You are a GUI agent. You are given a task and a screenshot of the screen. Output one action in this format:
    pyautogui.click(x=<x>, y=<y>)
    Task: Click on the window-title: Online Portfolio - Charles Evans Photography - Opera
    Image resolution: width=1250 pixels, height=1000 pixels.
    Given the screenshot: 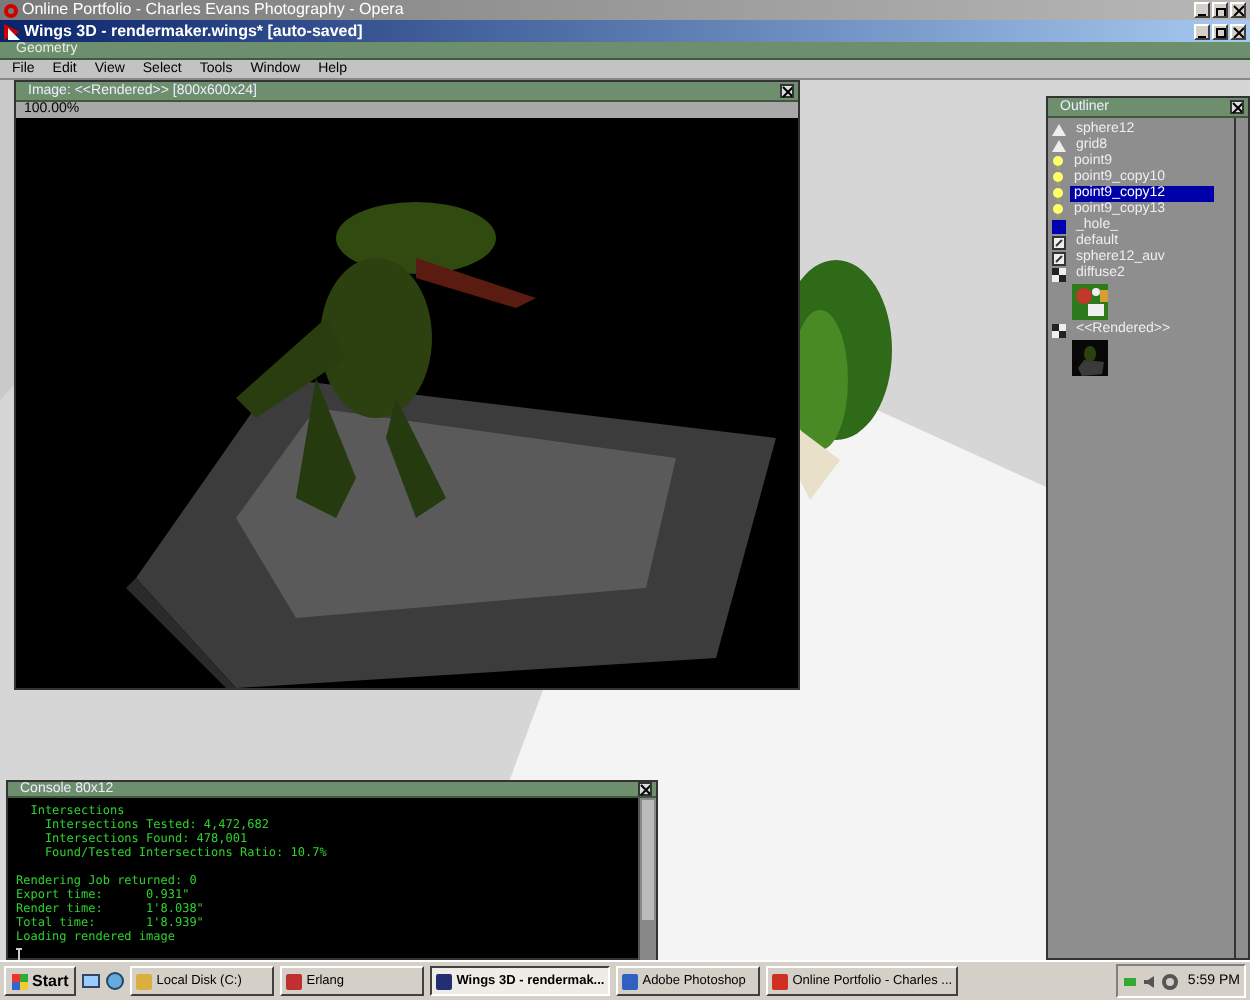 What is the action you would take?
    pyautogui.click(x=213, y=10)
    